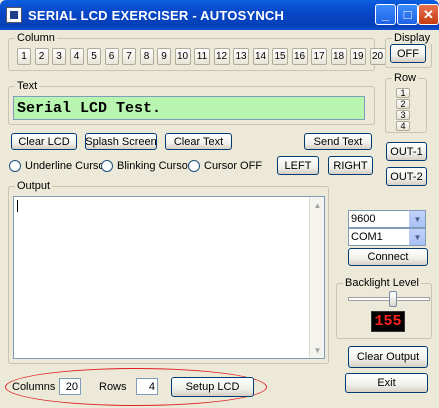  I want to click on column-button-16: 16, so click(299, 56).